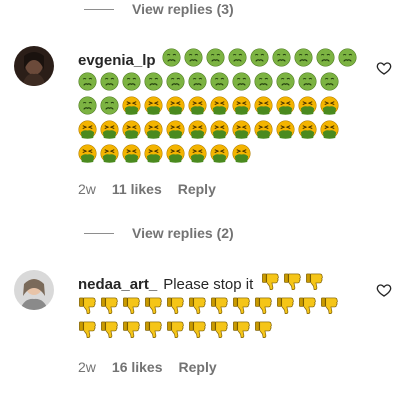 The height and width of the screenshot is (415, 402). I want to click on view-replies-button: View replies (2), so click(159, 233).